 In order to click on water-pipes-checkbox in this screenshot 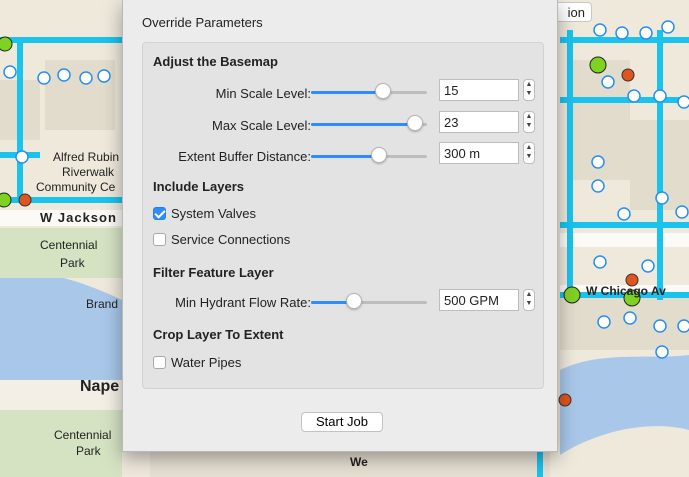, I will do `click(159, 362)`.